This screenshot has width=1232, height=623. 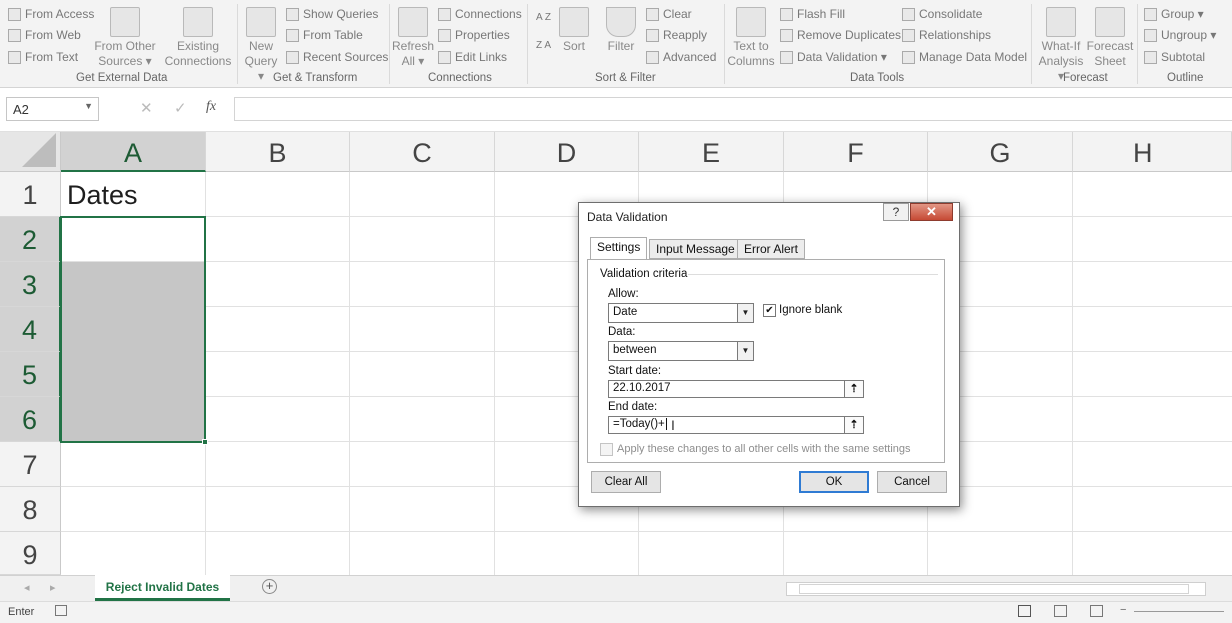 I want to click on from-access-button: From Access, so click(x=51, y=14).